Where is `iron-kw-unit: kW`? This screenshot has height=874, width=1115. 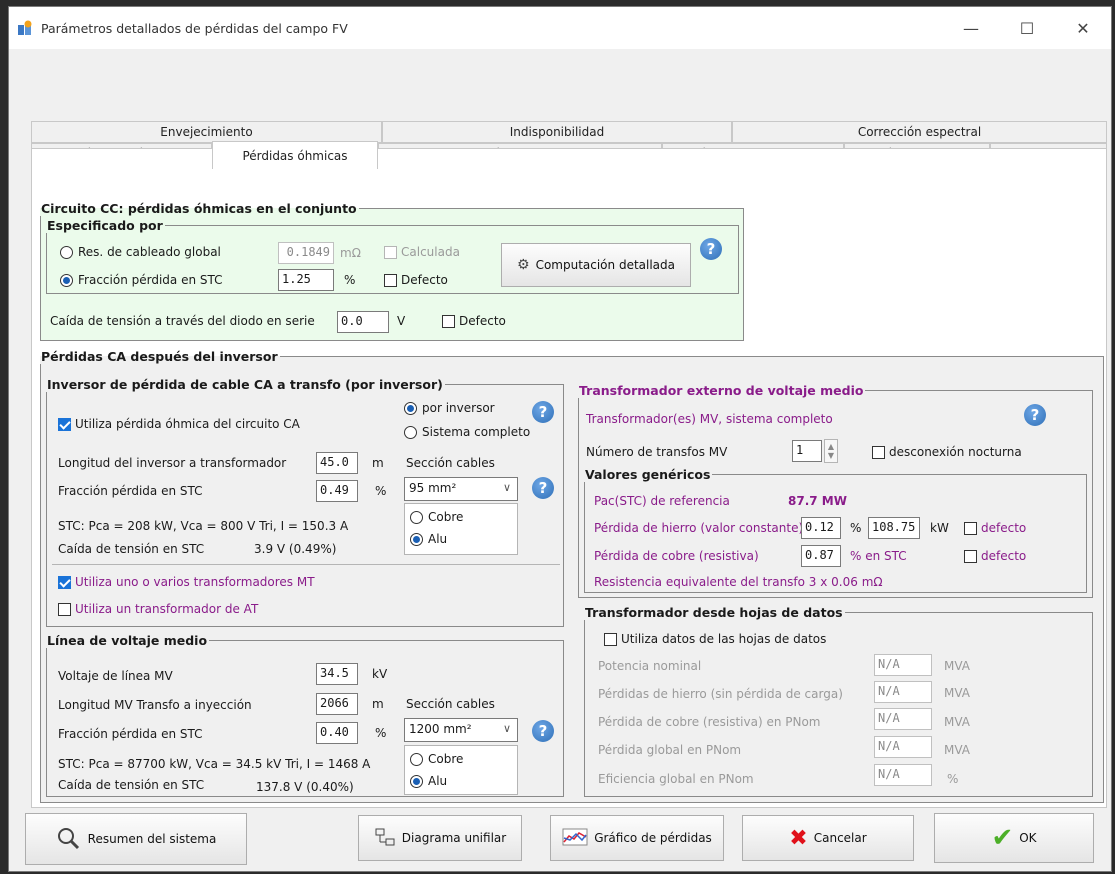
iron-kw-unit: kW is located at coordinates (939, 528).